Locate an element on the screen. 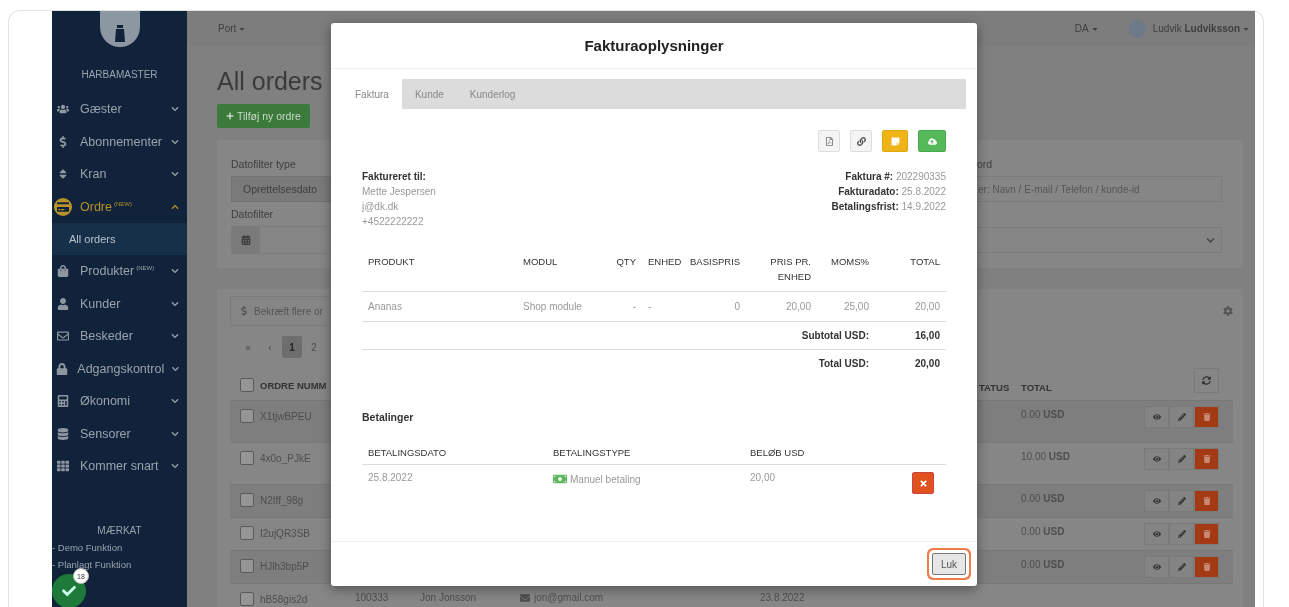  order-number: I2ujQR3SB is located at coordinates (285, 533).